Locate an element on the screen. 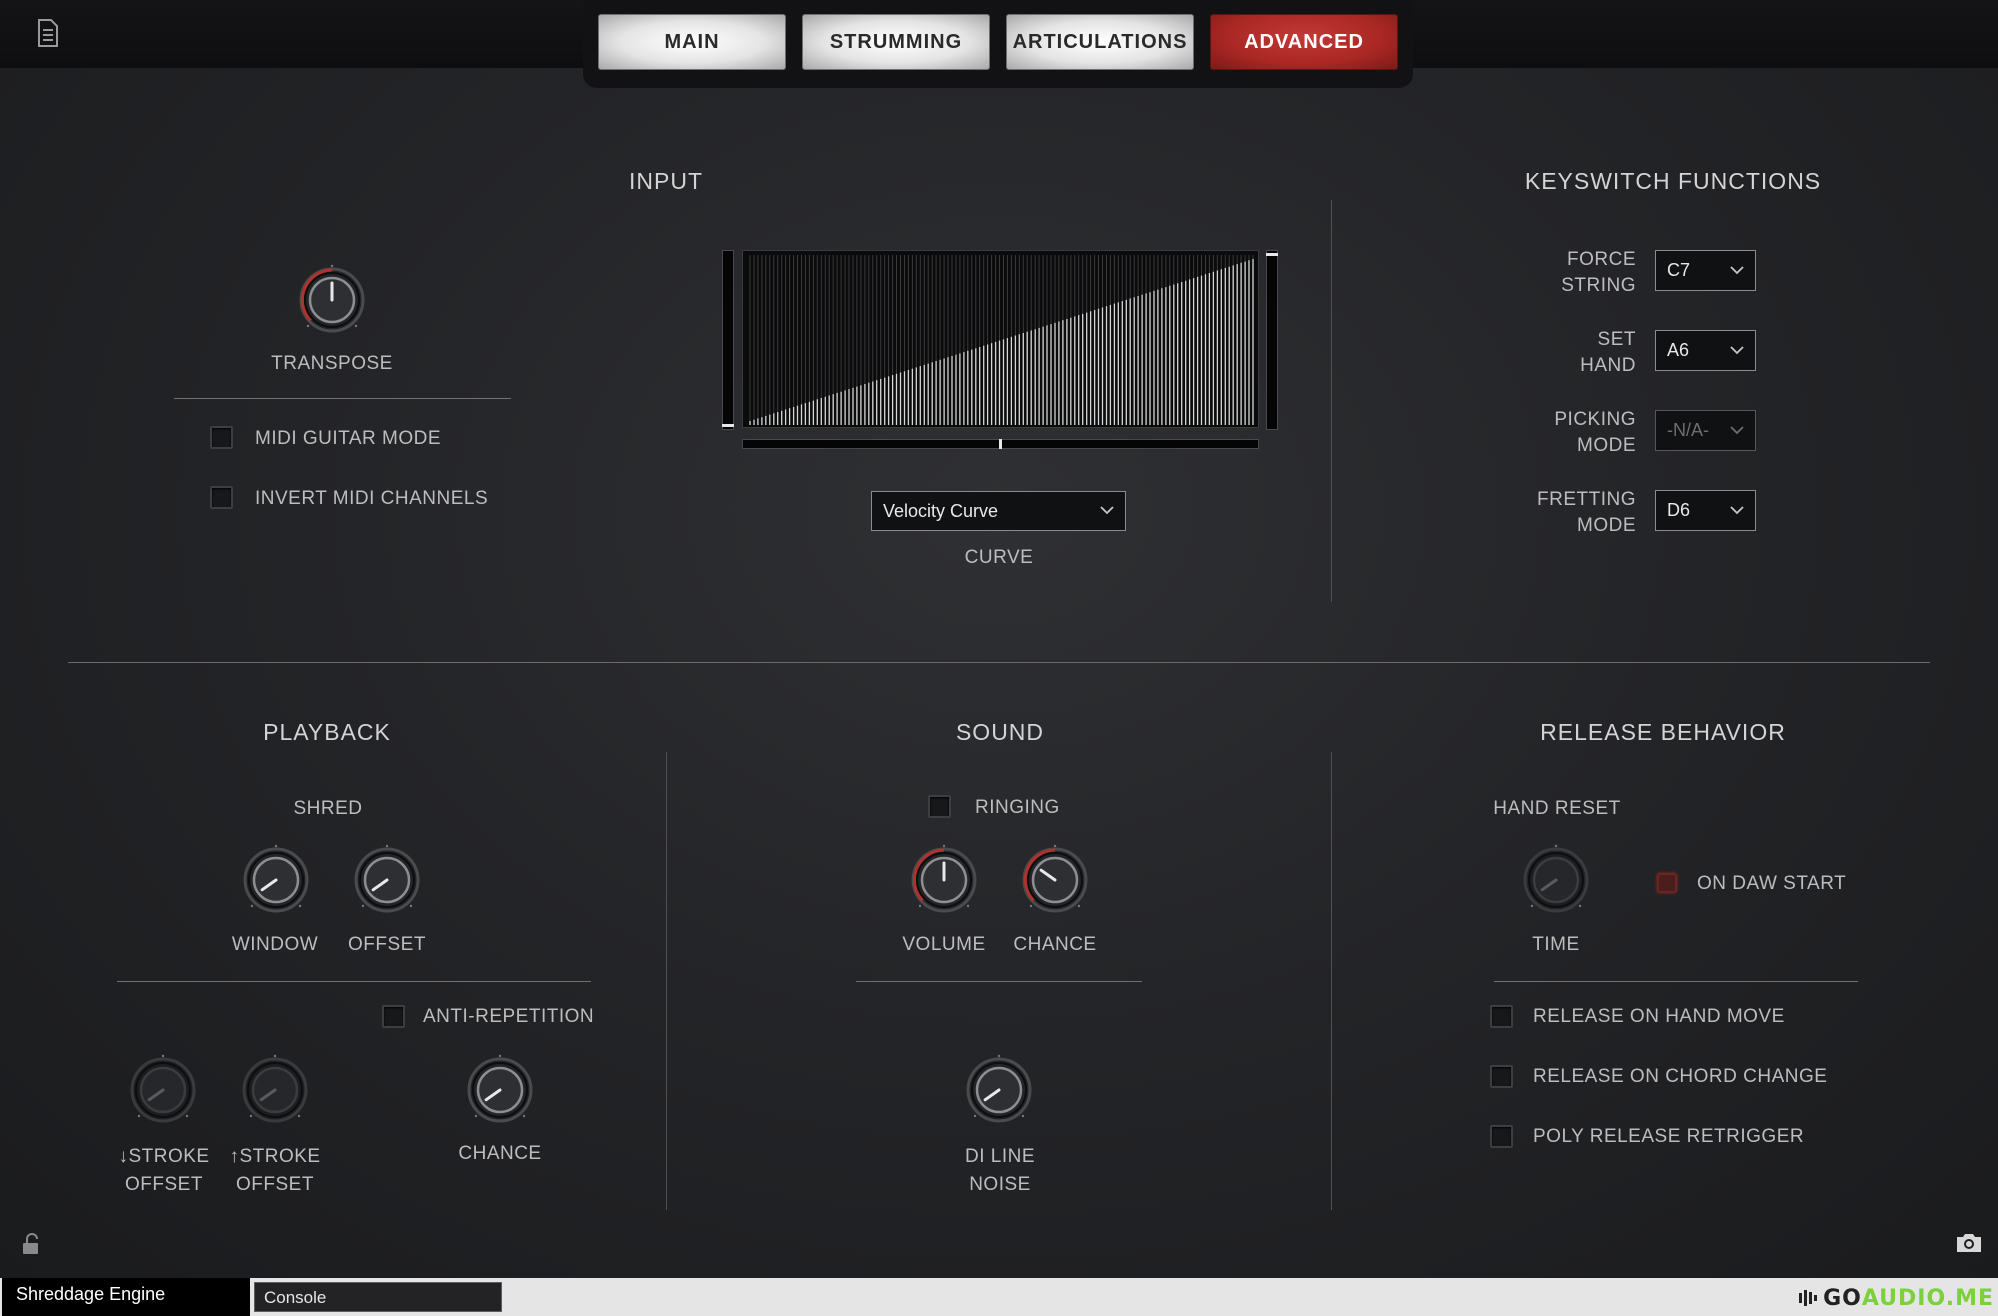 The width and height of the screenshot is (1998, 1316). on-daw-start-indicator is located at coordinates (1667, 883).